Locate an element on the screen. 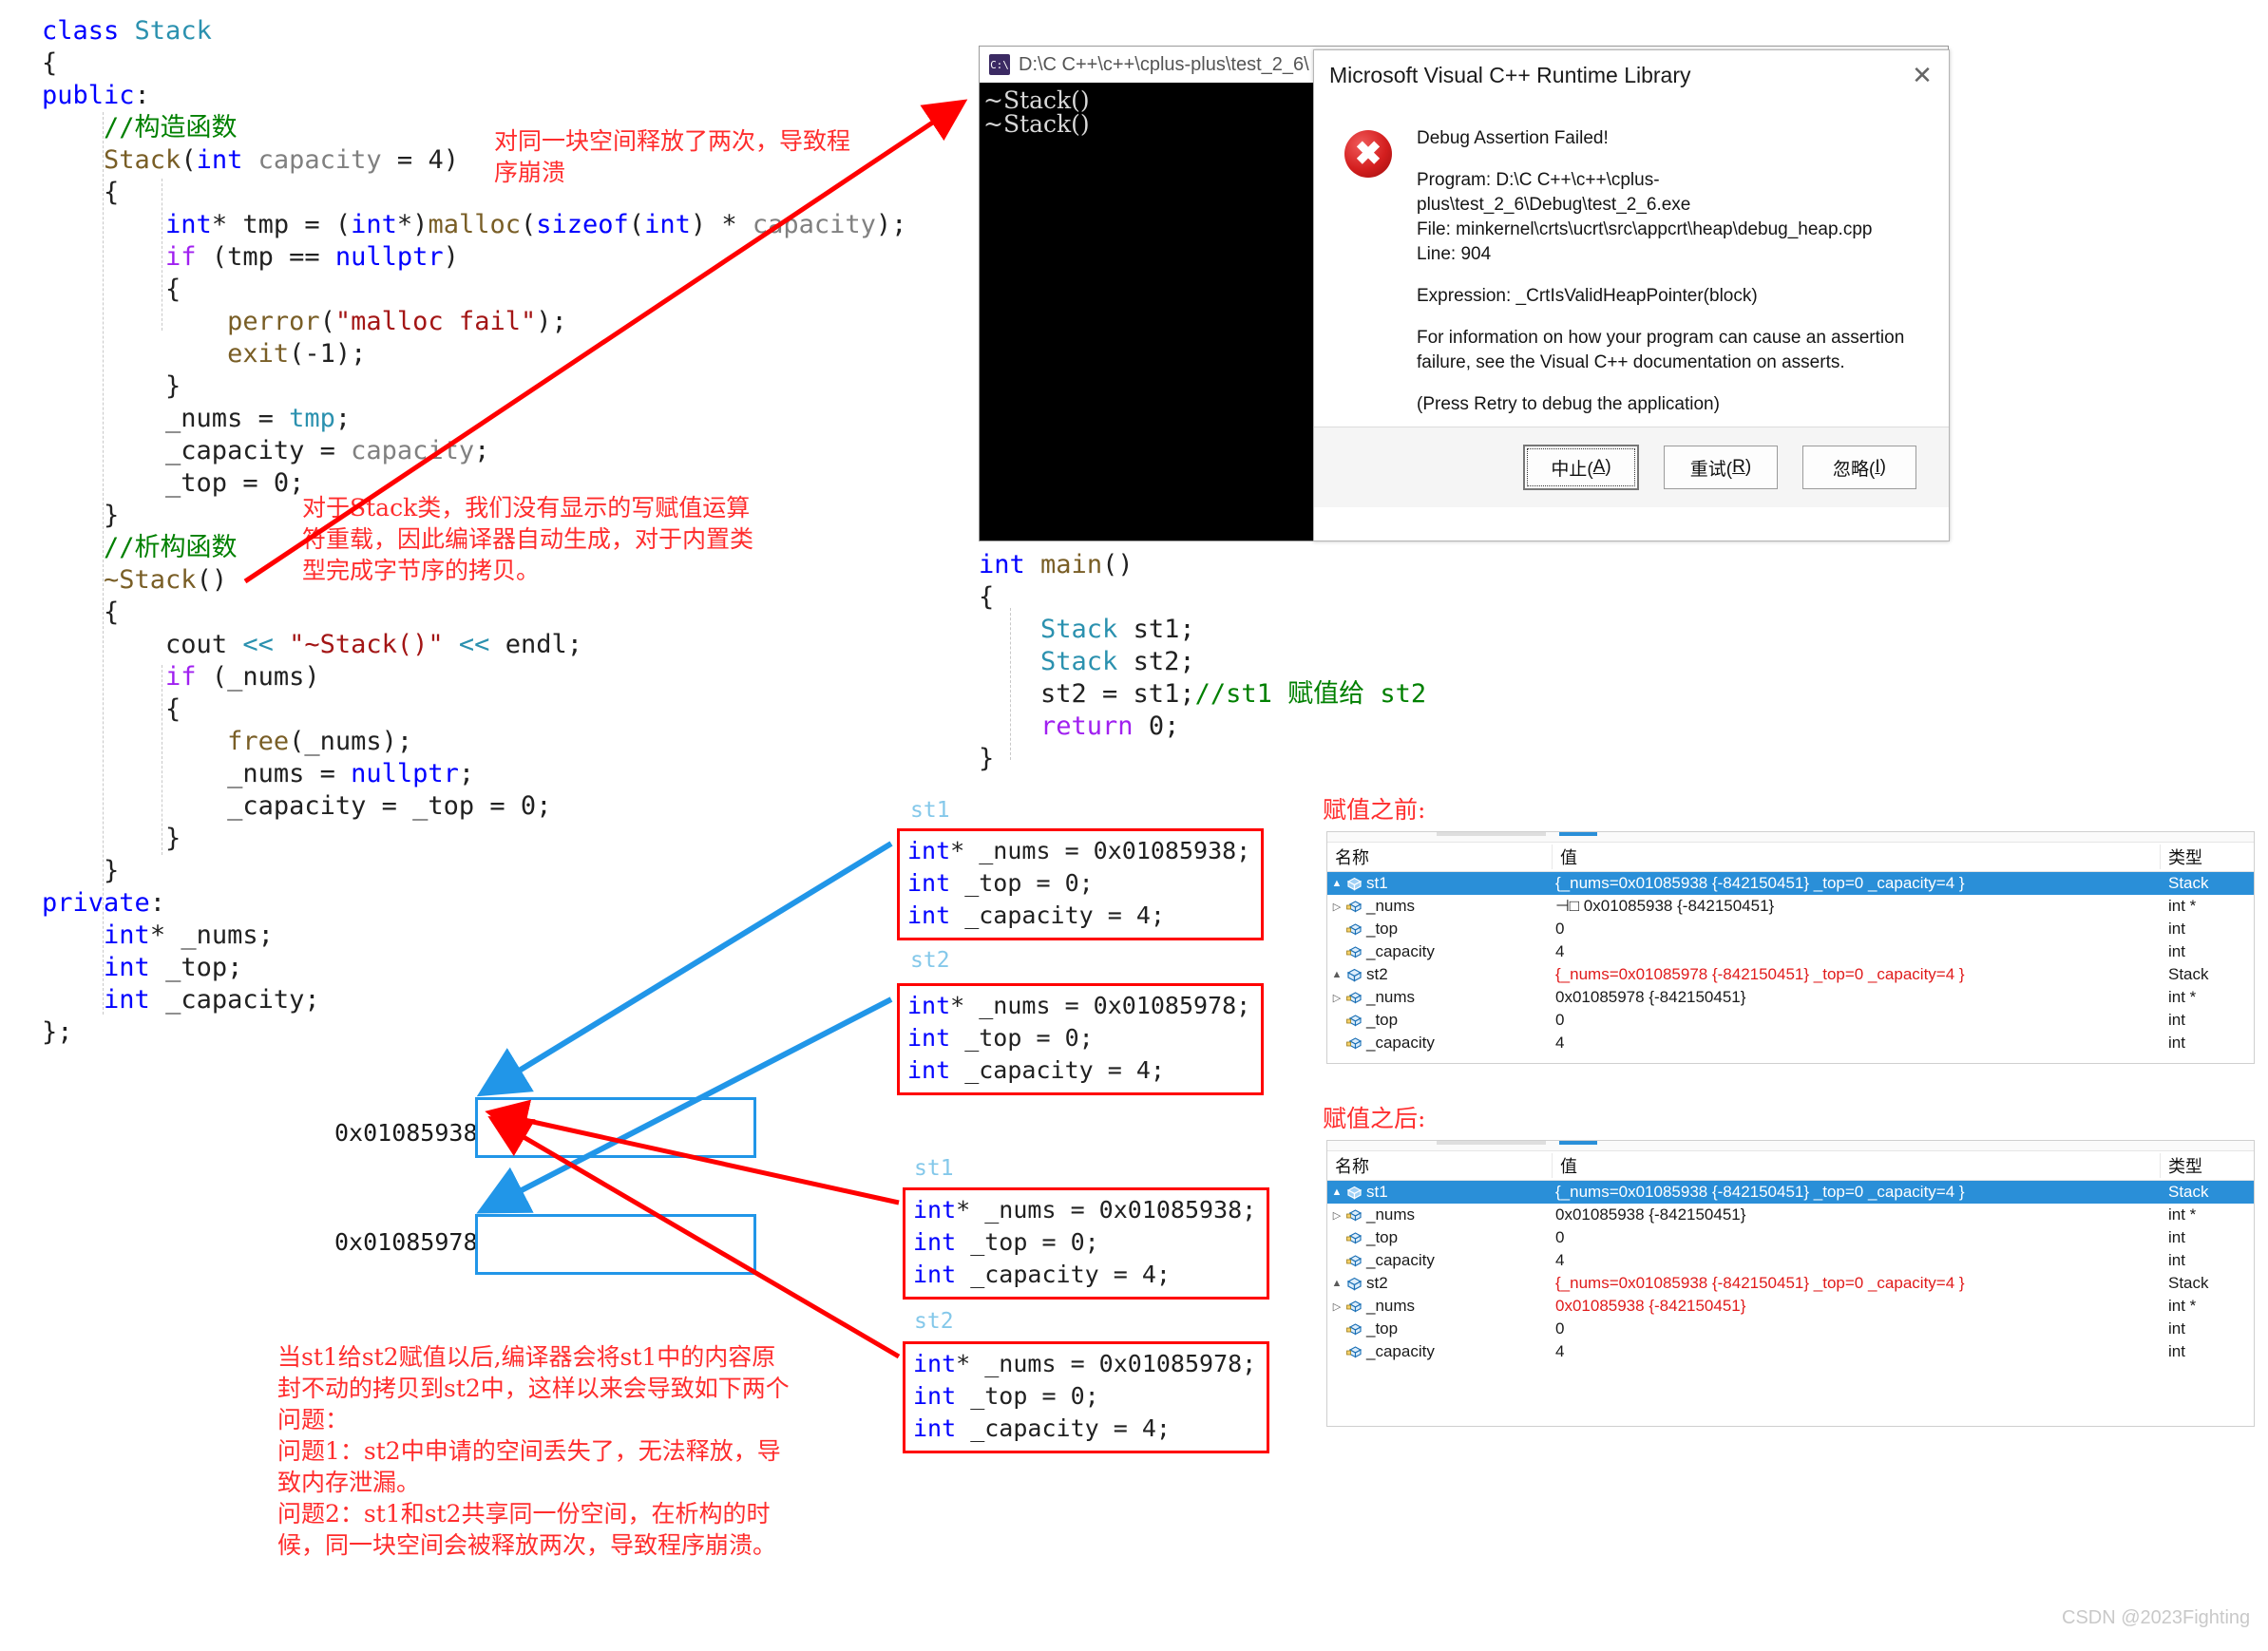 Image resolution: width=2268 pixels, height=1651 pixels. code-line: _nums = nullptr; is located at coordinates (258, 774).